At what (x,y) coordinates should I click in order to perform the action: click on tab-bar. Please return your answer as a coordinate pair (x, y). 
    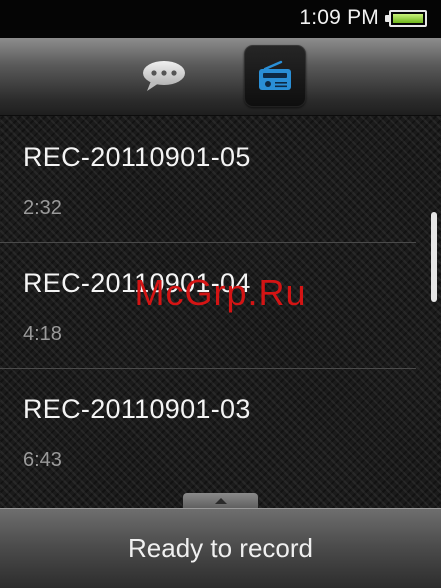
    Looking at the image, I should click on (220, 77).